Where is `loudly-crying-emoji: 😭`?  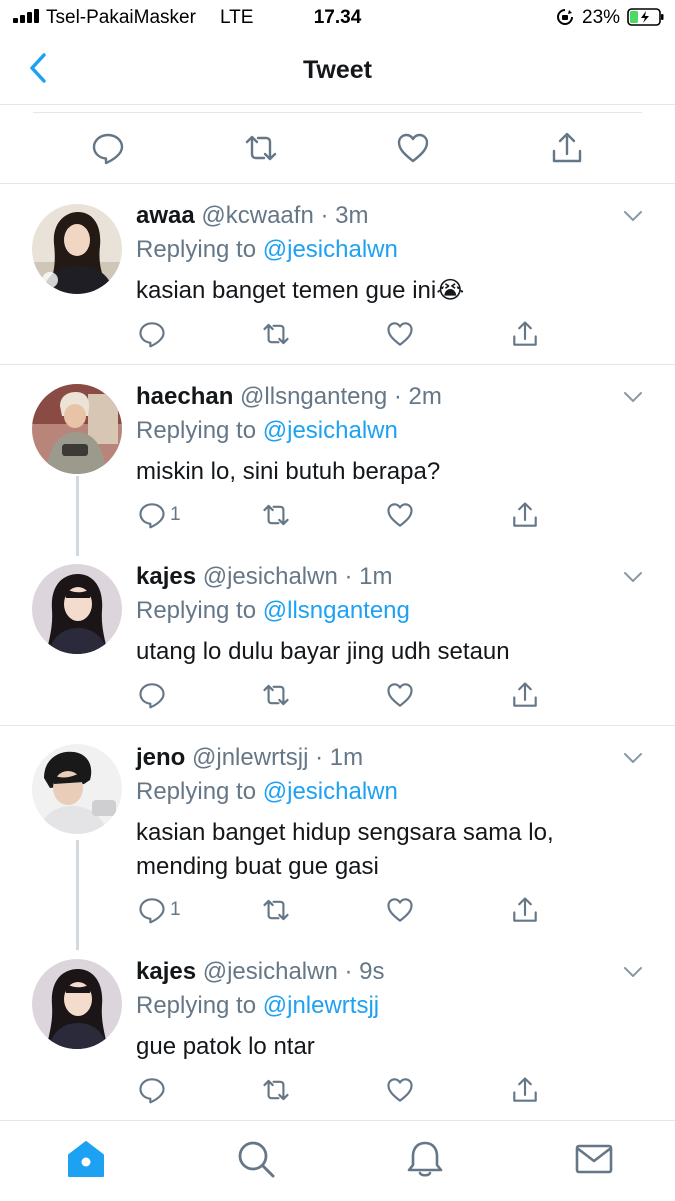 loudly-crying-emoji: 😭 is located at coordinates (450, 290).